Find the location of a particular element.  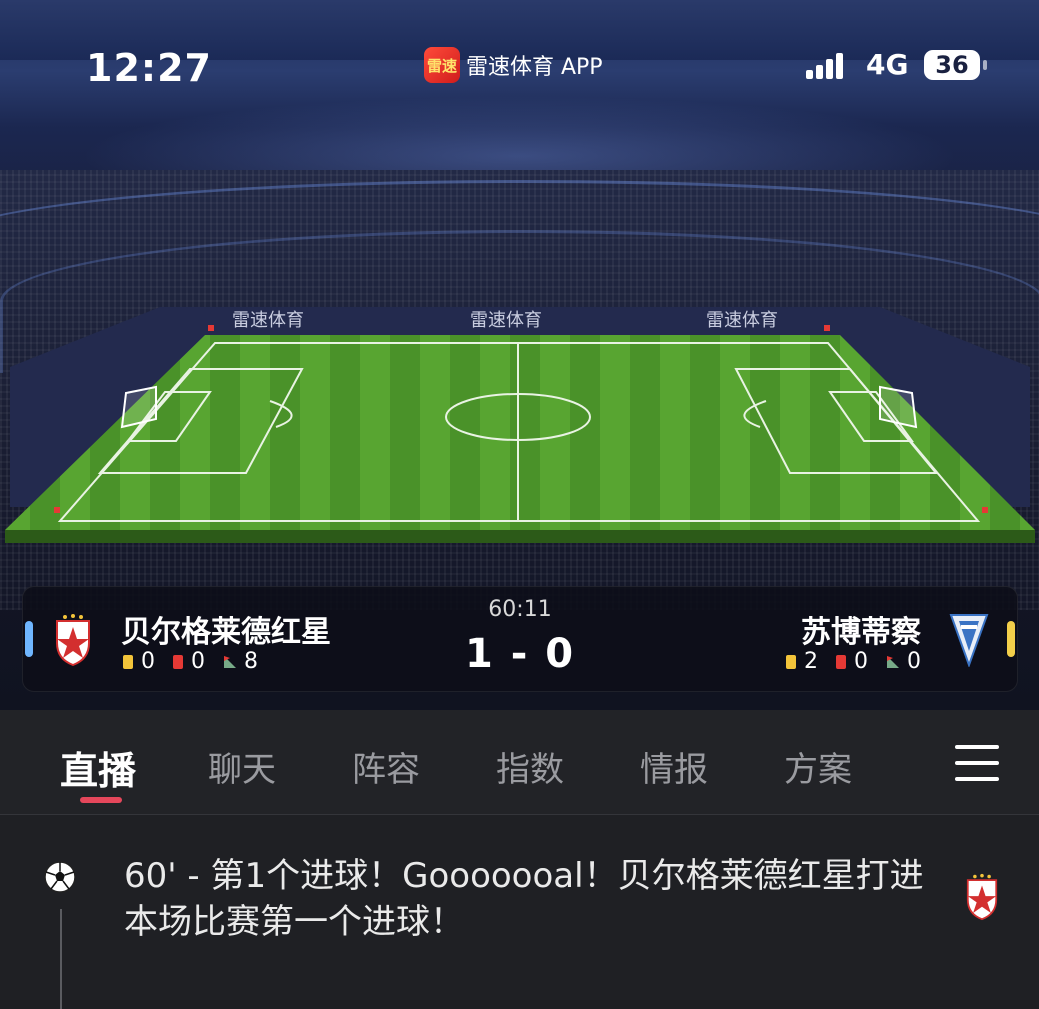

spartak-crest-icon is located at coordinates (969, 640).